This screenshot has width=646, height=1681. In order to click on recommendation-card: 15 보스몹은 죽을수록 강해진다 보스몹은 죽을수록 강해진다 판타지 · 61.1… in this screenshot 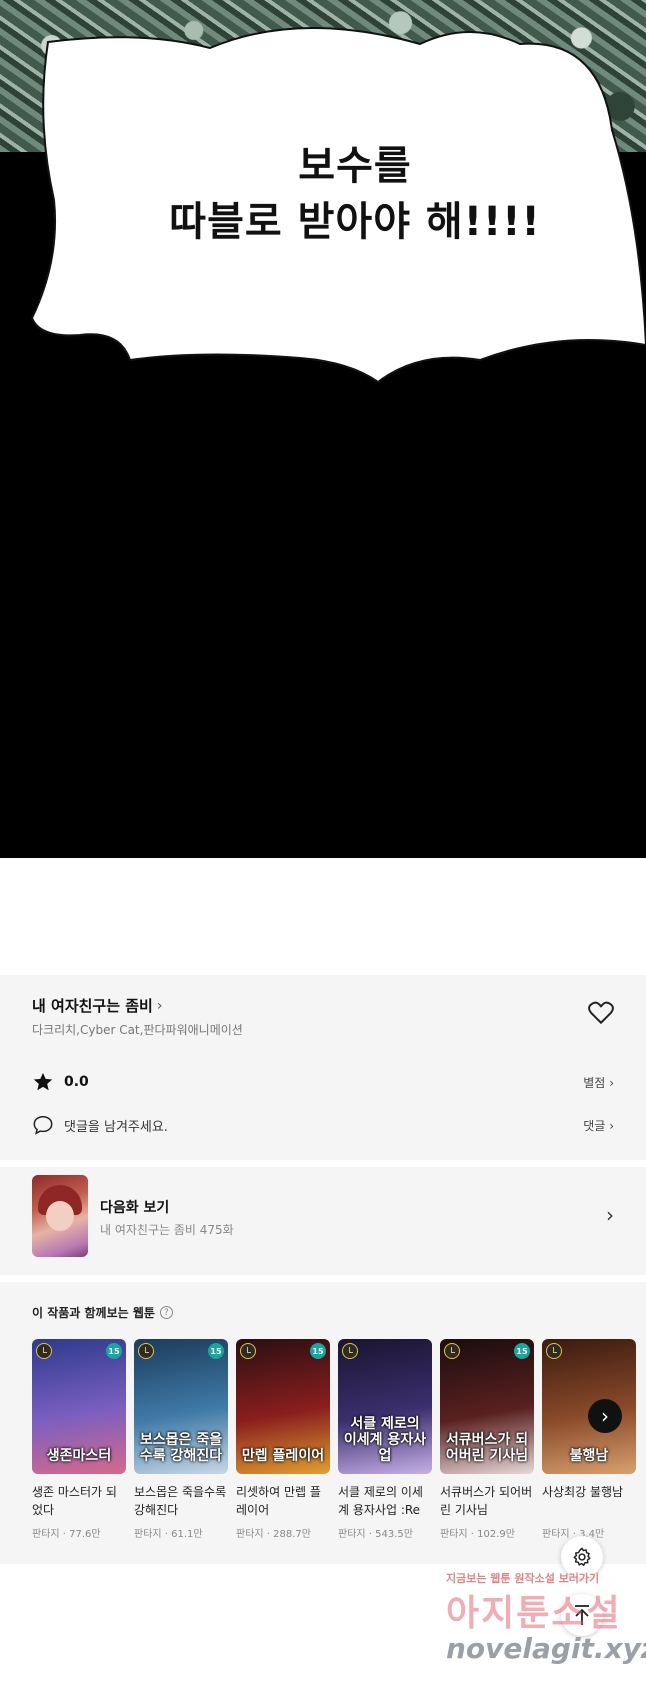, I will do `click(181, 1439)`.